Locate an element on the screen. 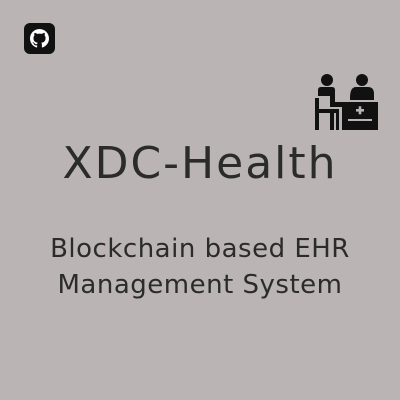 The height and width of the screenshot is (400, 400). github-link is located at coordinates (39, 38).